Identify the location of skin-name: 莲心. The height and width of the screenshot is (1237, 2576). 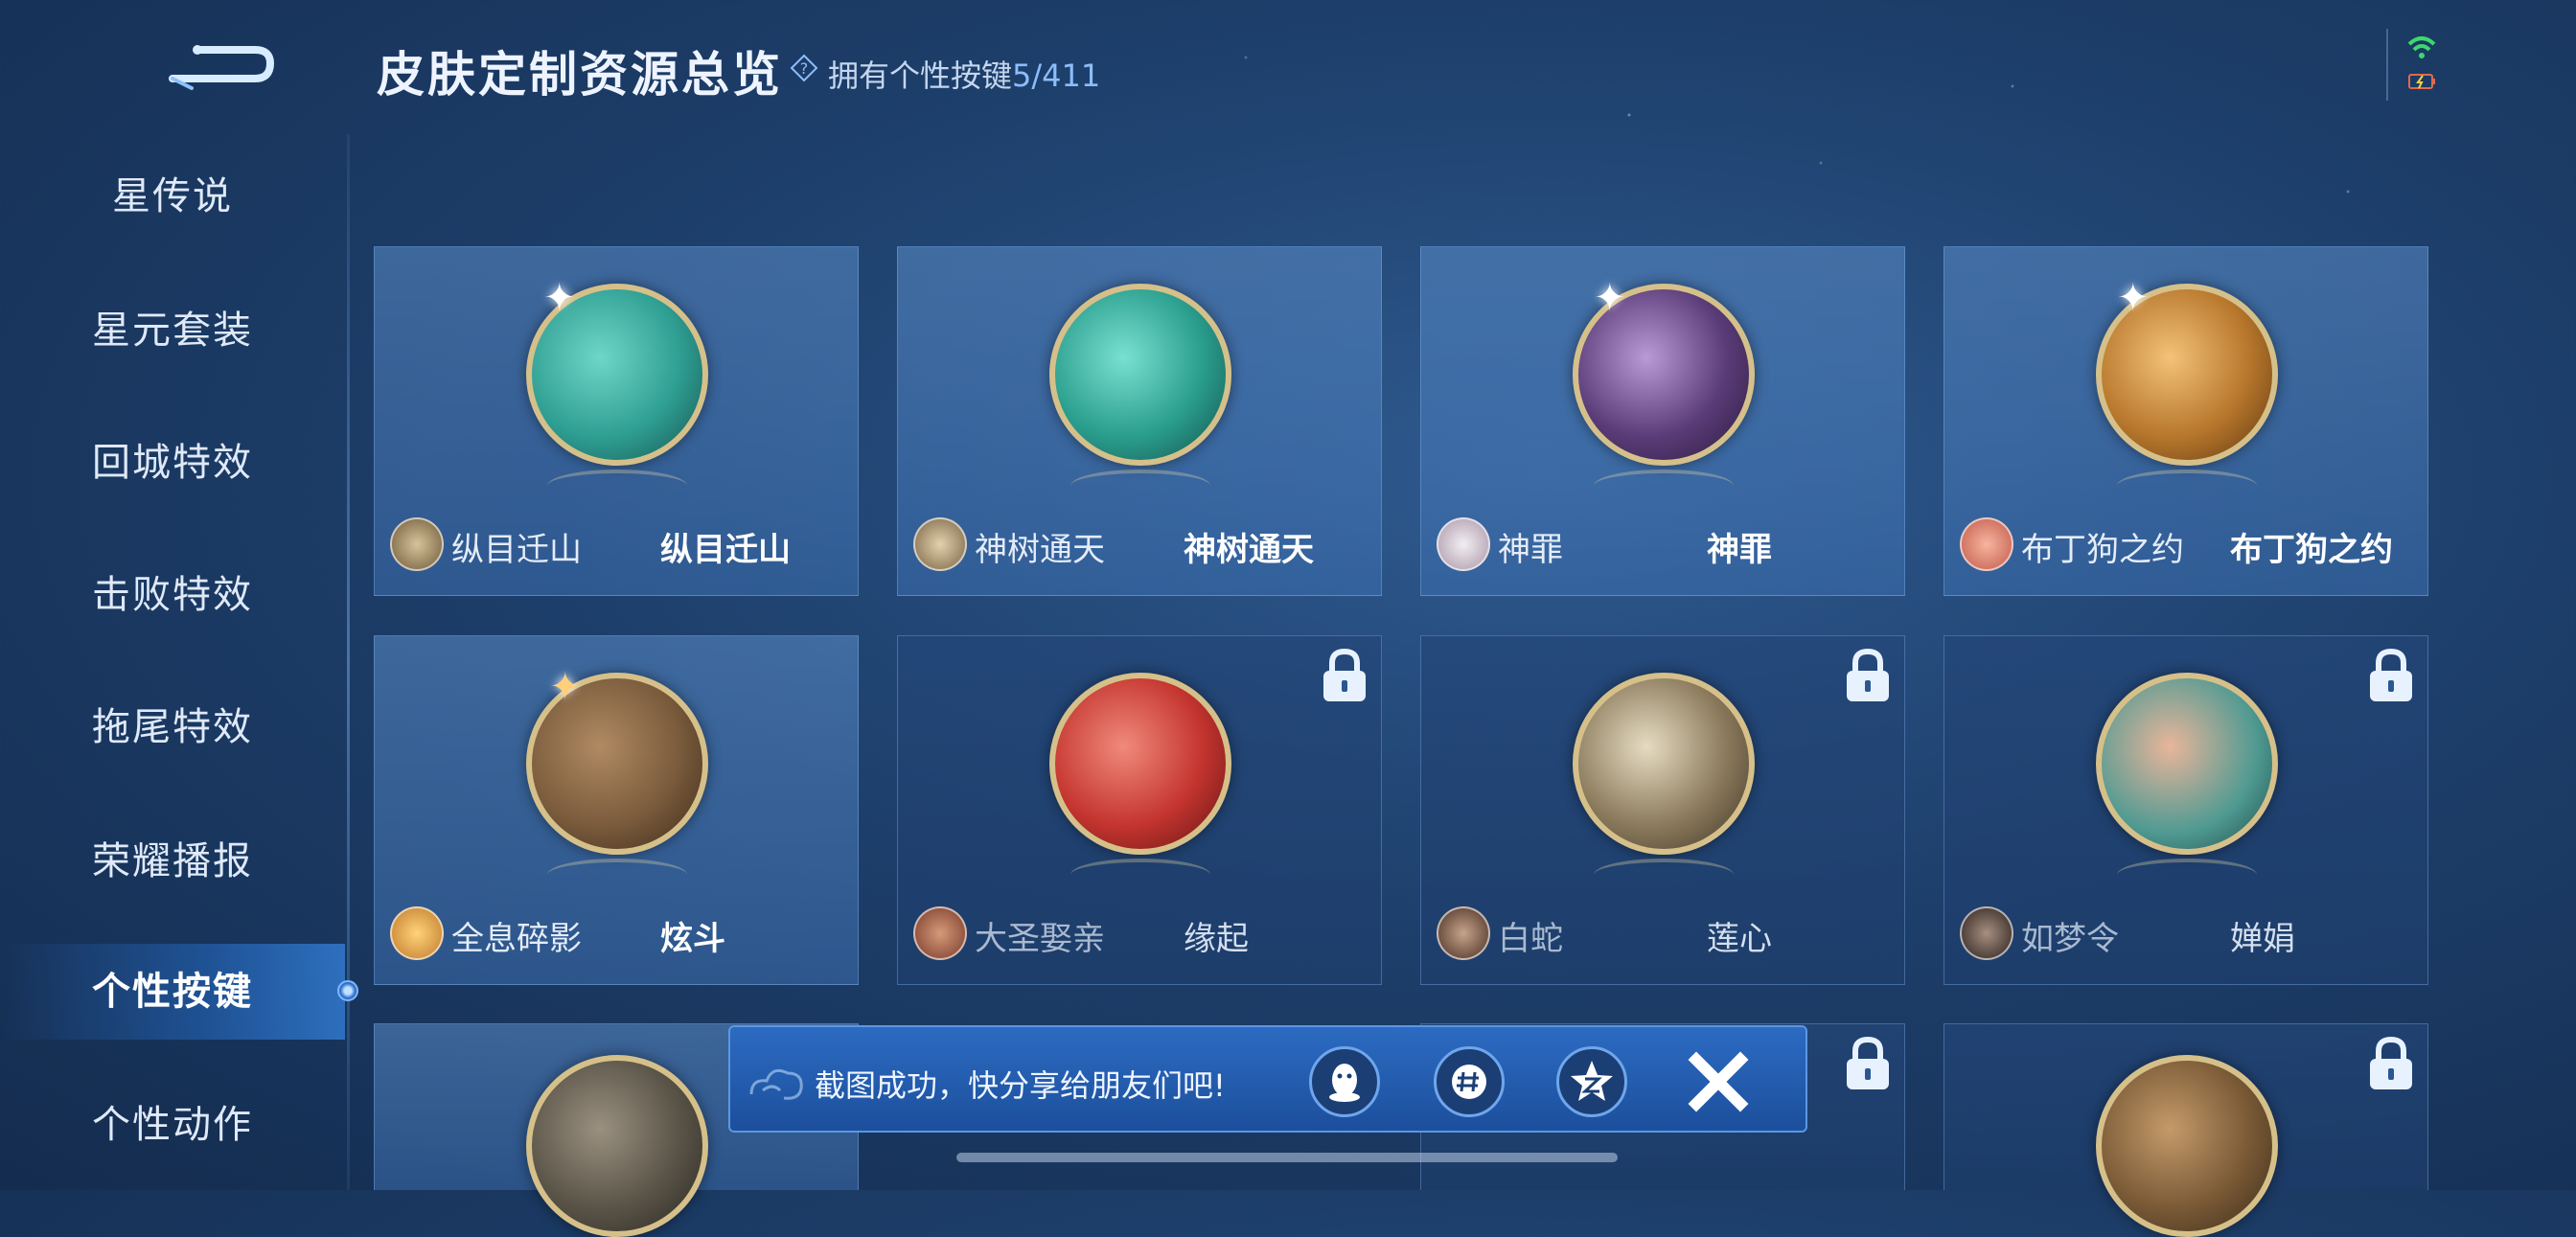
(1740, 939).